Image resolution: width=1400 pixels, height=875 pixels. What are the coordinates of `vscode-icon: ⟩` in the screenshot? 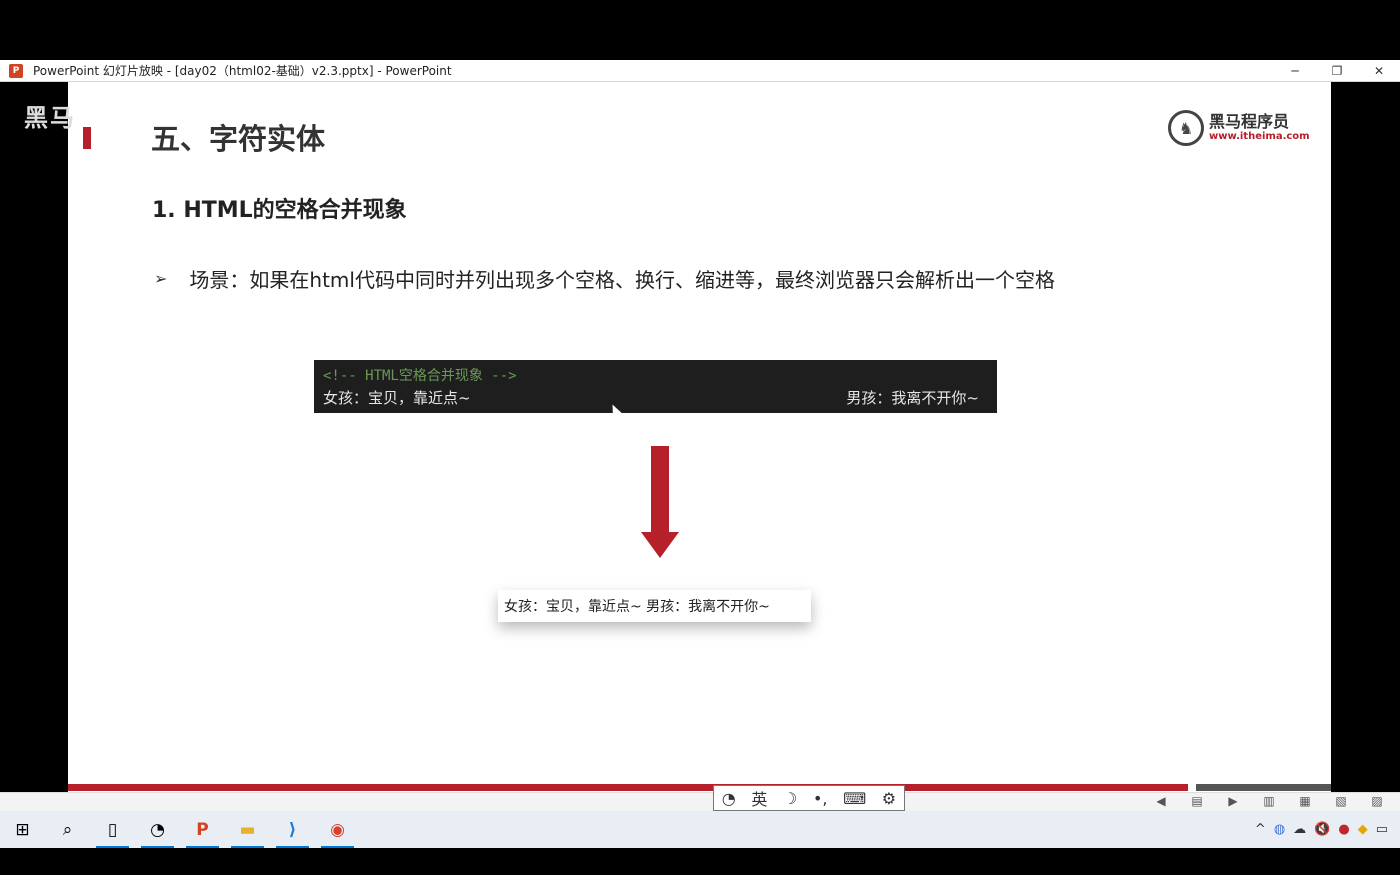 It's located at (292, 829).